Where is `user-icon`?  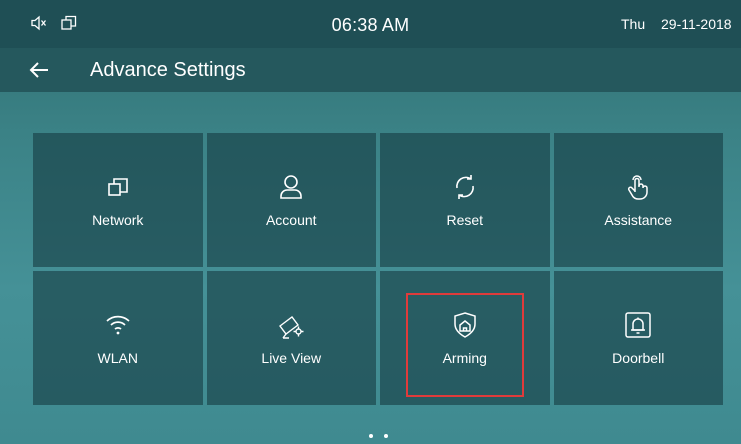 user-icon is located at coordinates (291, 187).